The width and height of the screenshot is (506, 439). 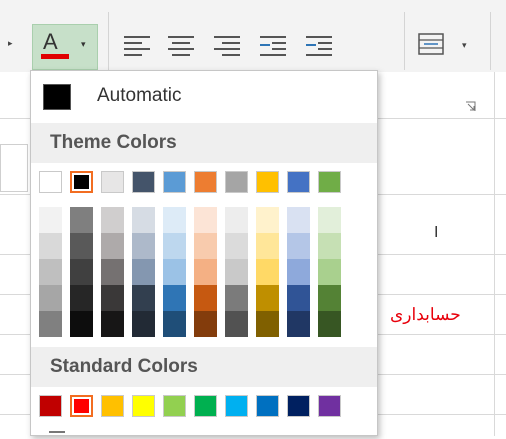 I want to click on align-right-icon, so click(x=228, y=45).